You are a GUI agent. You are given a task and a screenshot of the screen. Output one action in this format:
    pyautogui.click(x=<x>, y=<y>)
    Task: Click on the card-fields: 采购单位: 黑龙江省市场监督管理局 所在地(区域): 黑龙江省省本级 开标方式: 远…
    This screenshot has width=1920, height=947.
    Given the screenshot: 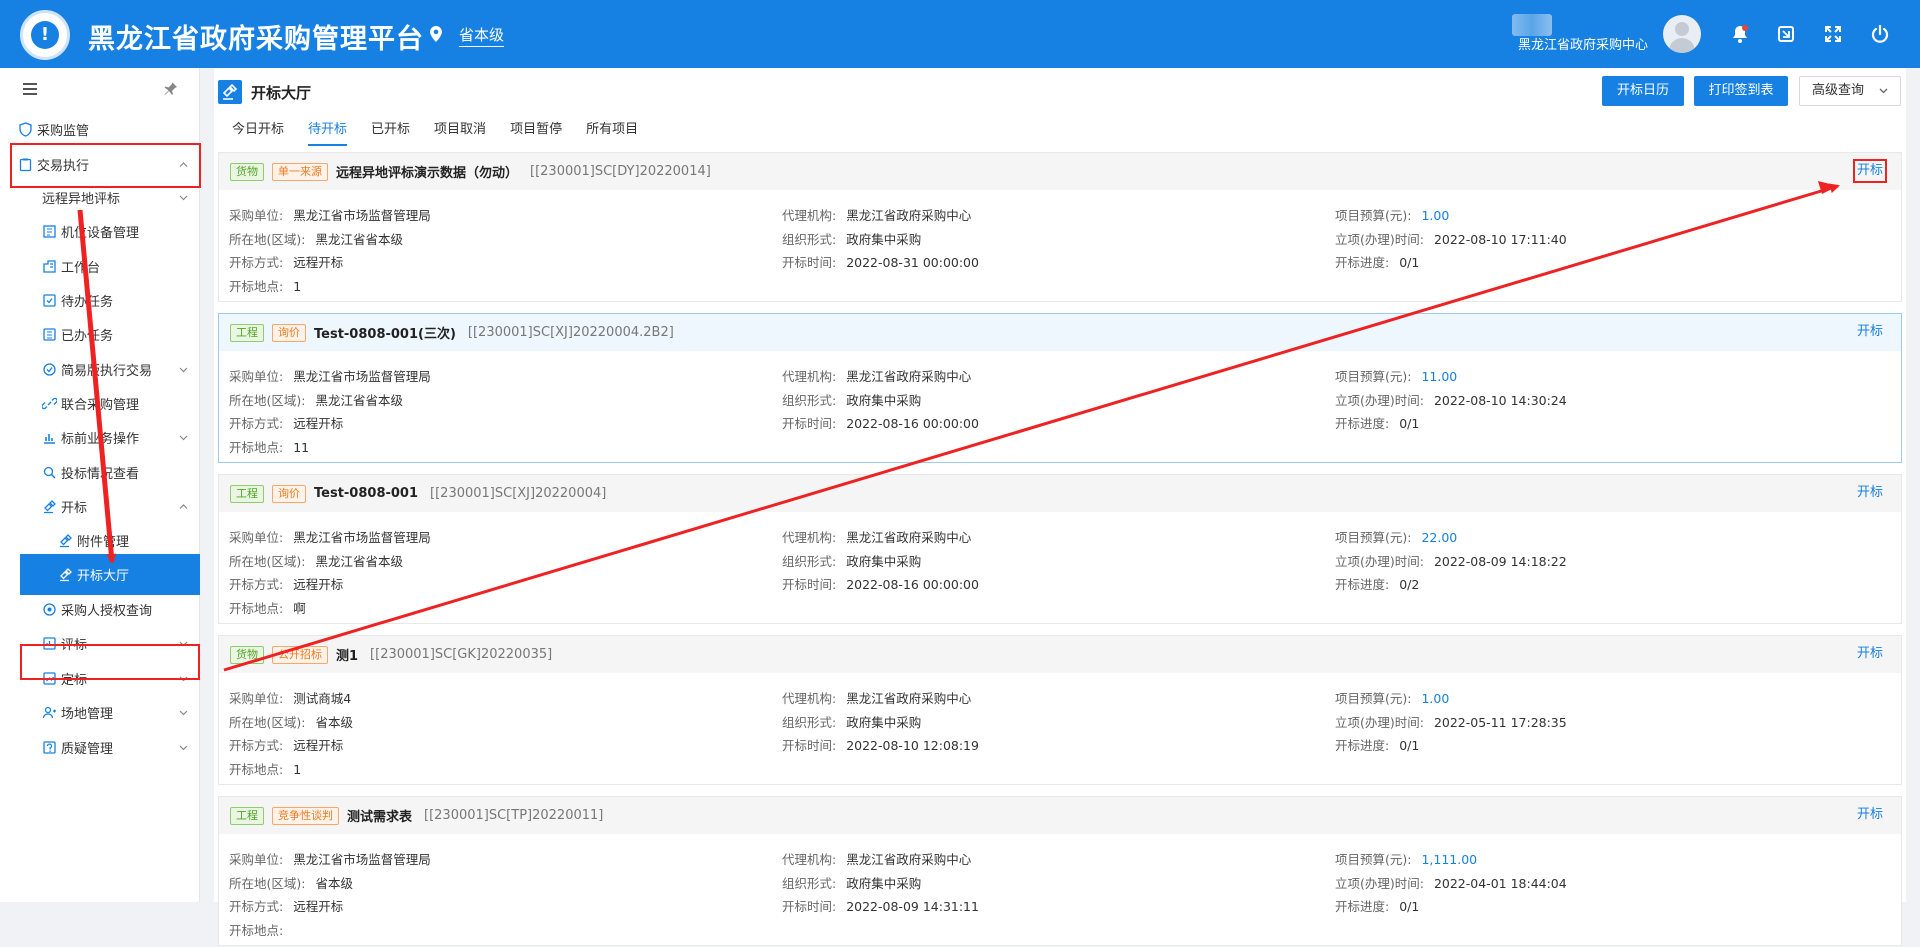 What is the action you would take?
    pyautogui.click(x=1061, y=246)
    